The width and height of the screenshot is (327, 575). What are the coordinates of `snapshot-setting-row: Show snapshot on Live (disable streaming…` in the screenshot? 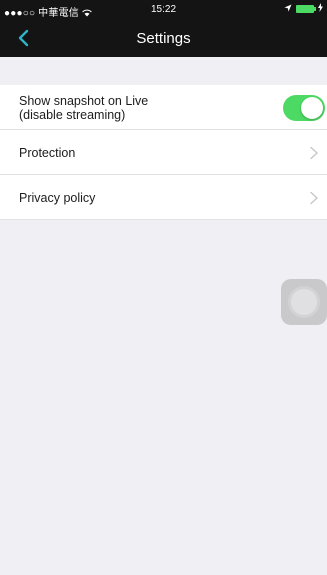 It's located at (163, 107).